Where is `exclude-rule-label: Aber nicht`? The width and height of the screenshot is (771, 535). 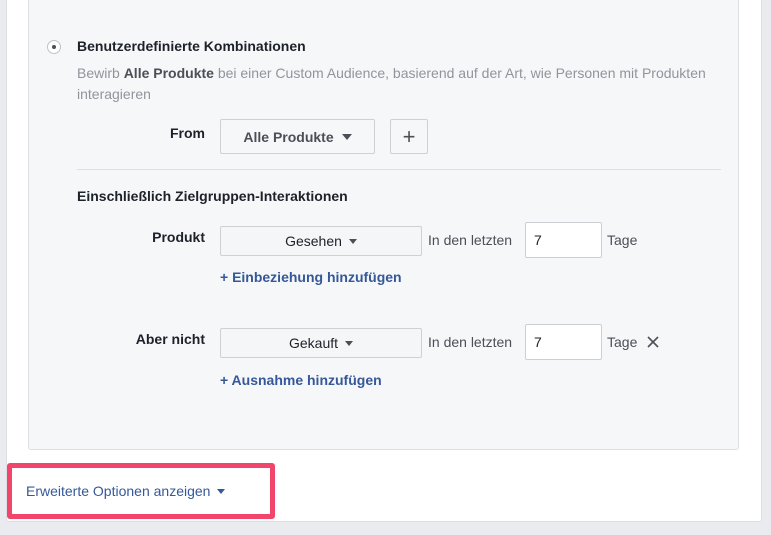
exclude-rule-label: Aber nicht is located at coordinates (170, 339).